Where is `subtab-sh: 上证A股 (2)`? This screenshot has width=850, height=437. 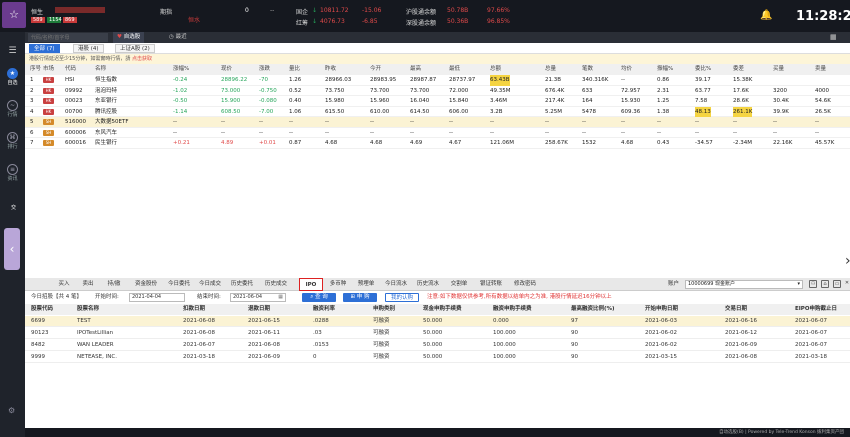 subtab-sh: 上证A股 (2) is located at coordinates (135, 48).